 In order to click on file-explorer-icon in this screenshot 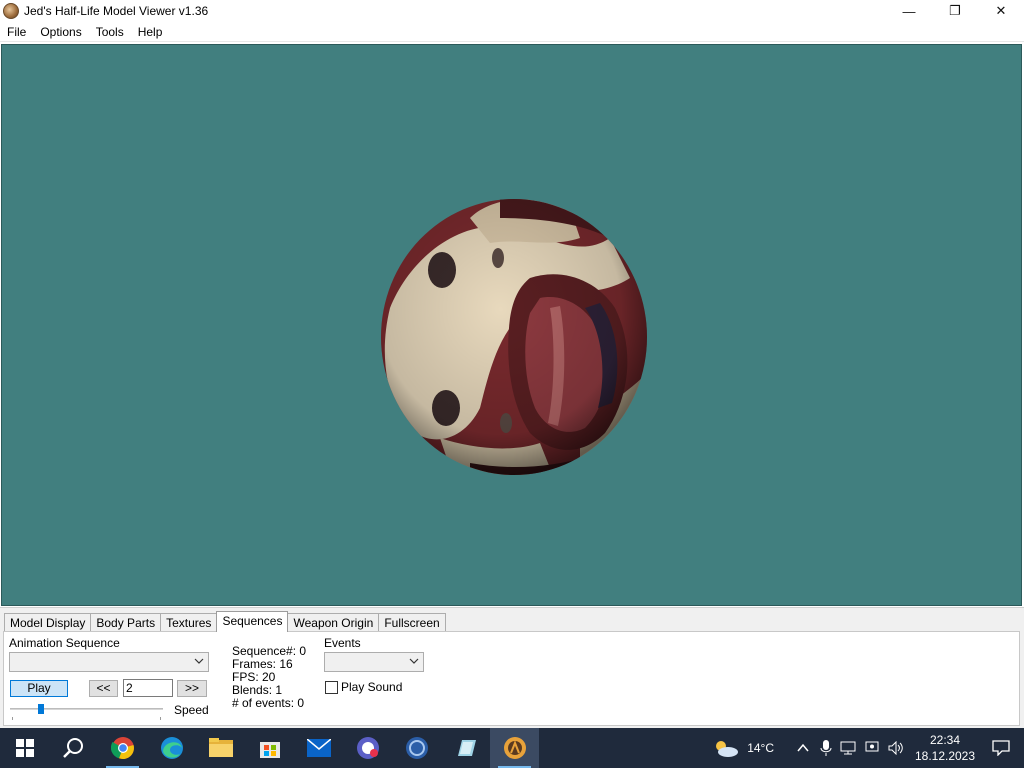, I will do `click(220, 748)`.